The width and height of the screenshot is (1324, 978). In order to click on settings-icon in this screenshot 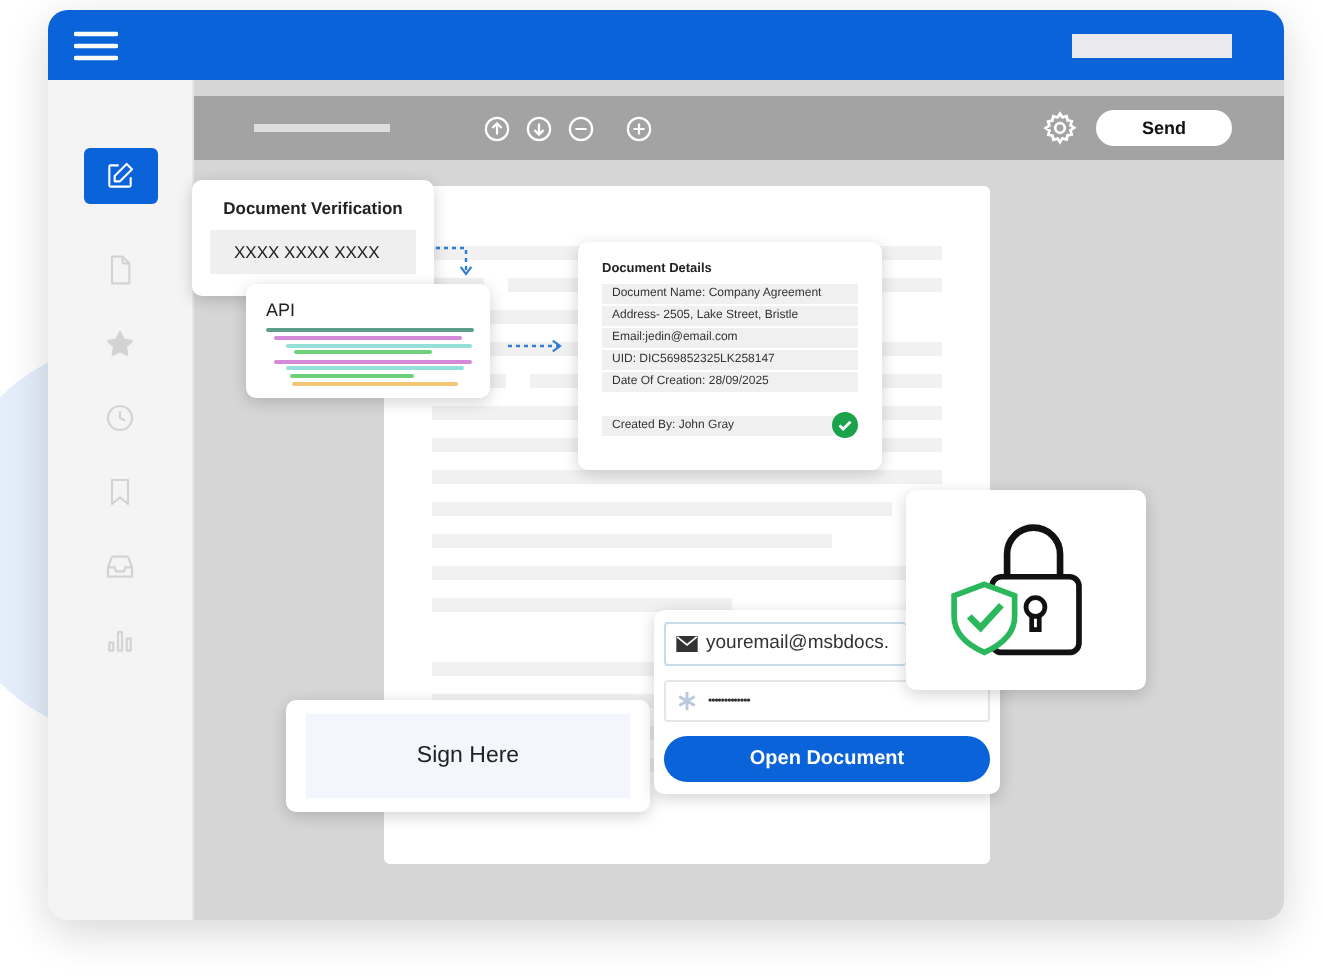, I will do `click(1060, 128)`.